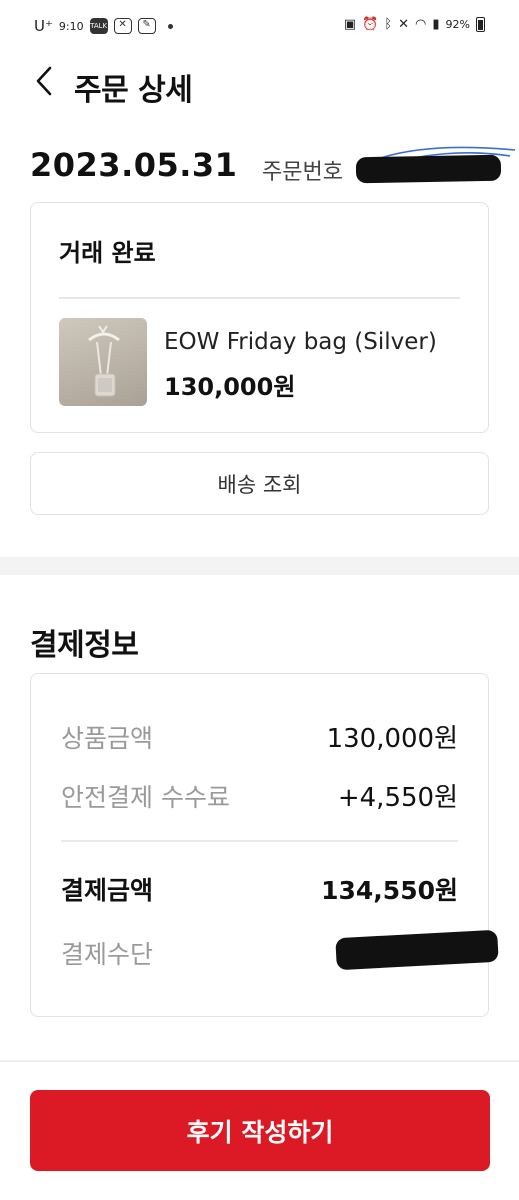 This screenshot has width=519, height=1200. Describe the element at coordinates (480, 24) in the screenshot. I see `battery-icon` at that location.